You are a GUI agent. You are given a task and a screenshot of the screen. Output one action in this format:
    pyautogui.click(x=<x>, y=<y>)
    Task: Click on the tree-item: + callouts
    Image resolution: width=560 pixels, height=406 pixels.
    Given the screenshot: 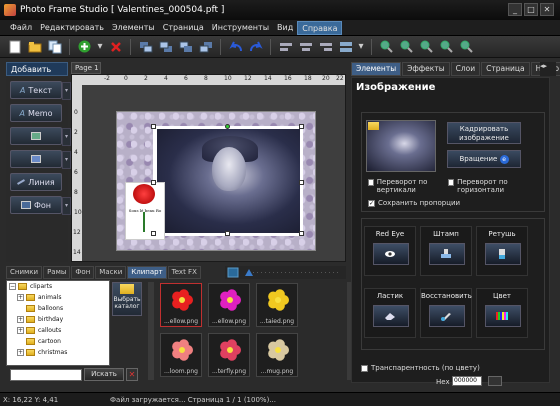 What is the action you would take?
    pyautogui.click(x=58, y=330)
    